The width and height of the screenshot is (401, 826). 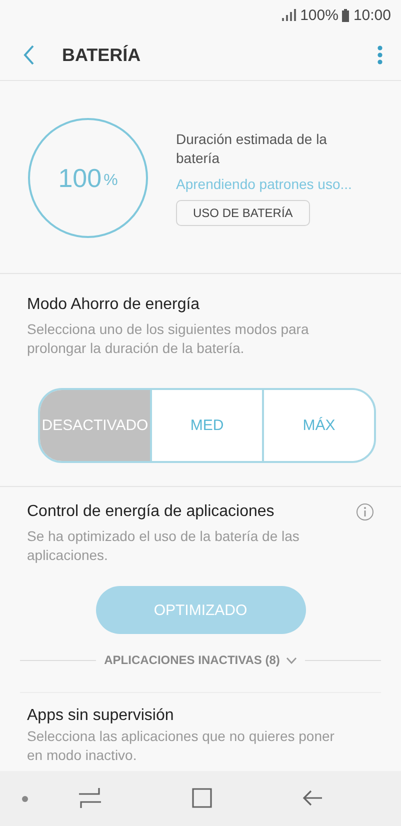 I want to click on battery-percent: 100%, so click(x=319, y=15).